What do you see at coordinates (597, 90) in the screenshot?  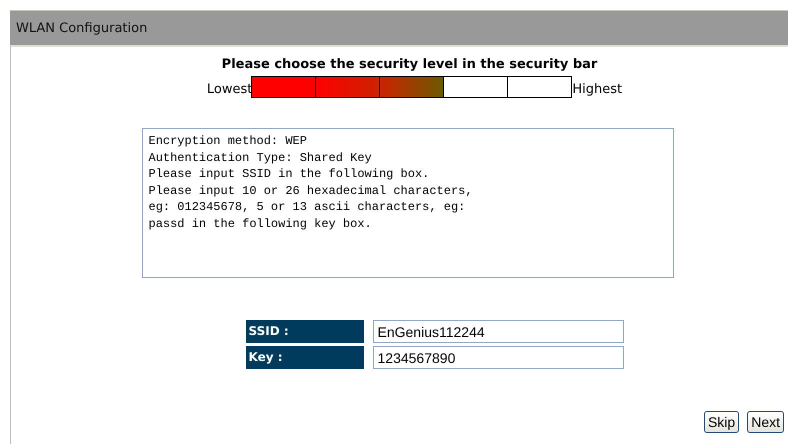 I see `highest-label: Highest` at bounding box center [597, 90].